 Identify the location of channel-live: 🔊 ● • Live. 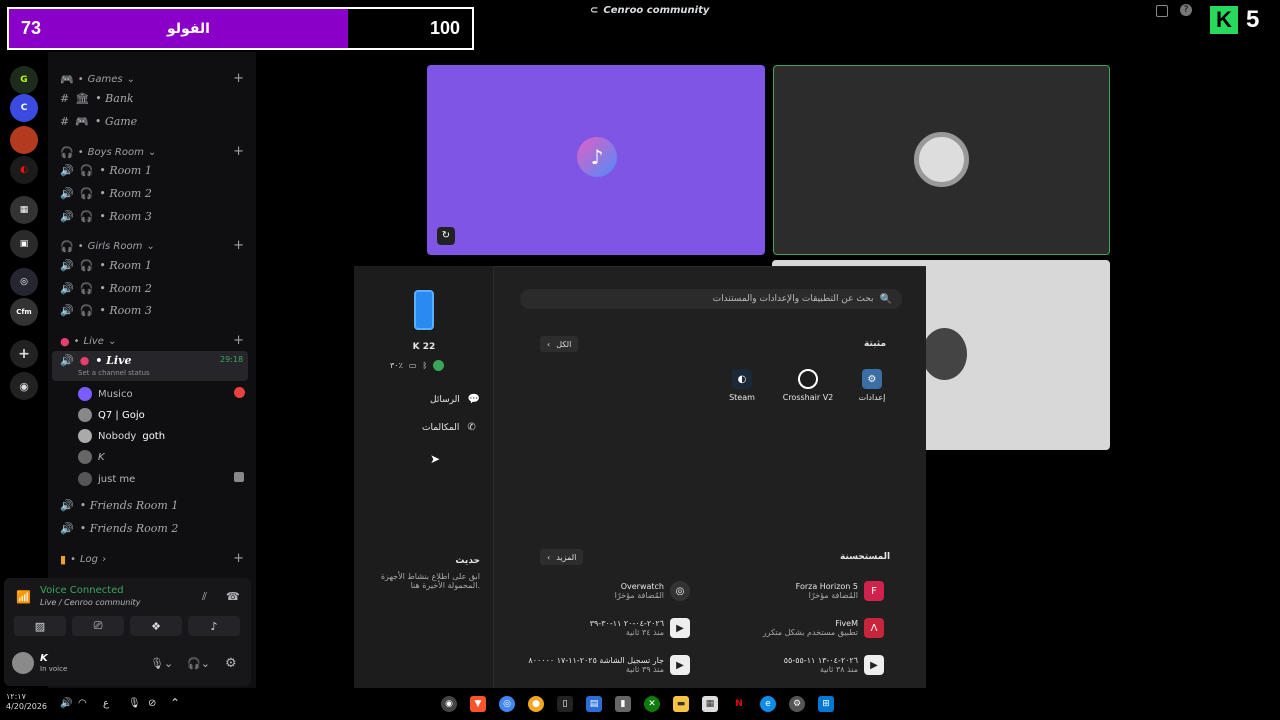
(95, 360).